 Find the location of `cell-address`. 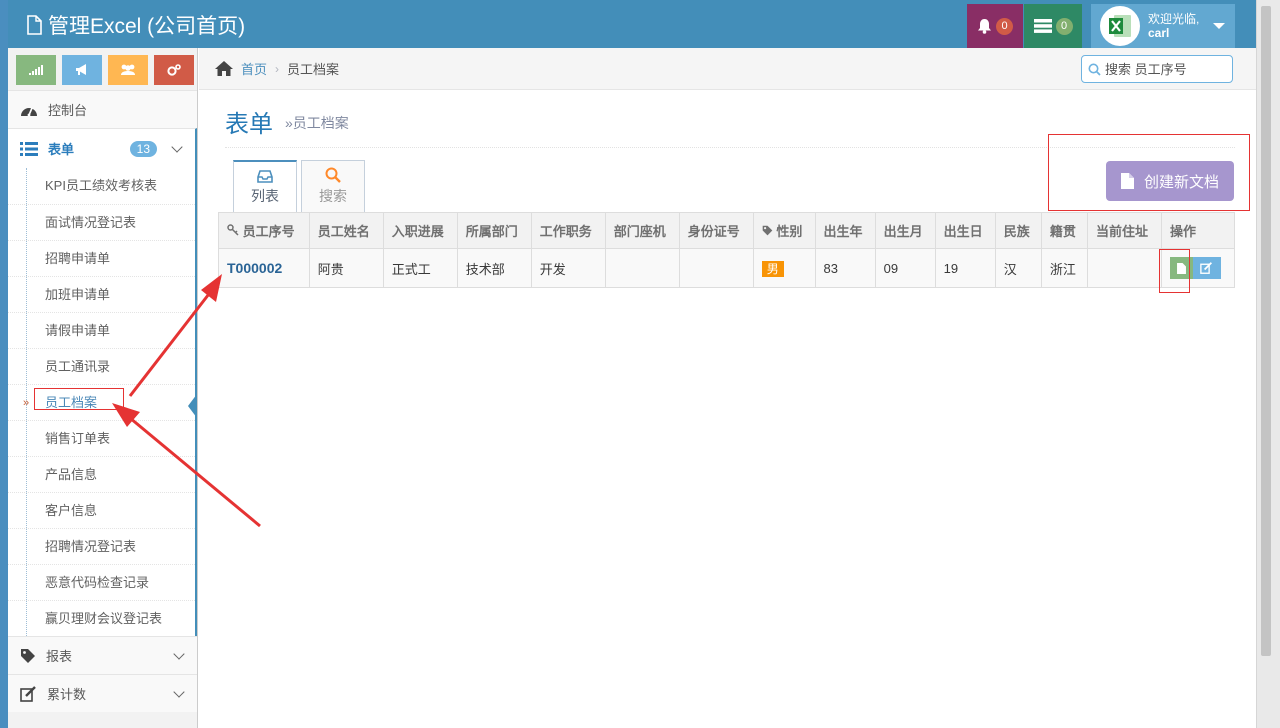

cell-address is located at coordinates (1124, 268).